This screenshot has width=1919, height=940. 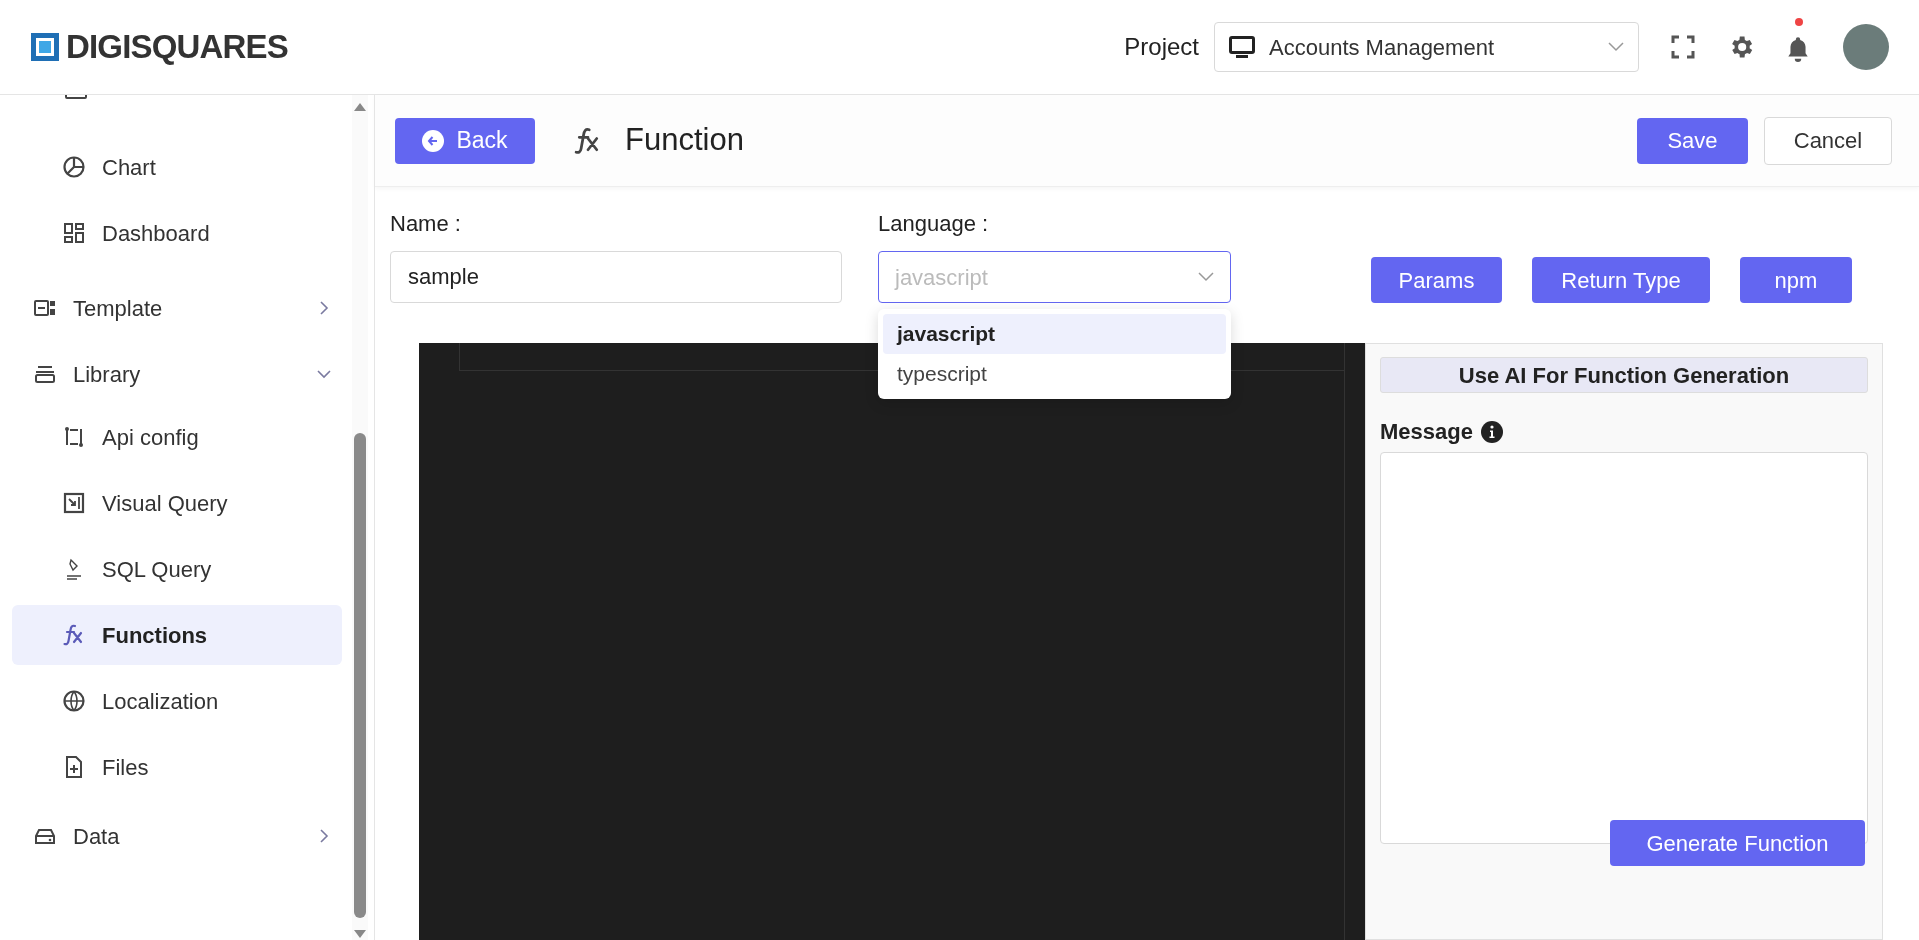 What do you see at coordinates (1737, 843) in the screenshot?
I see `generate-function-button: Generate Function` at bounding box center [1737, 843].